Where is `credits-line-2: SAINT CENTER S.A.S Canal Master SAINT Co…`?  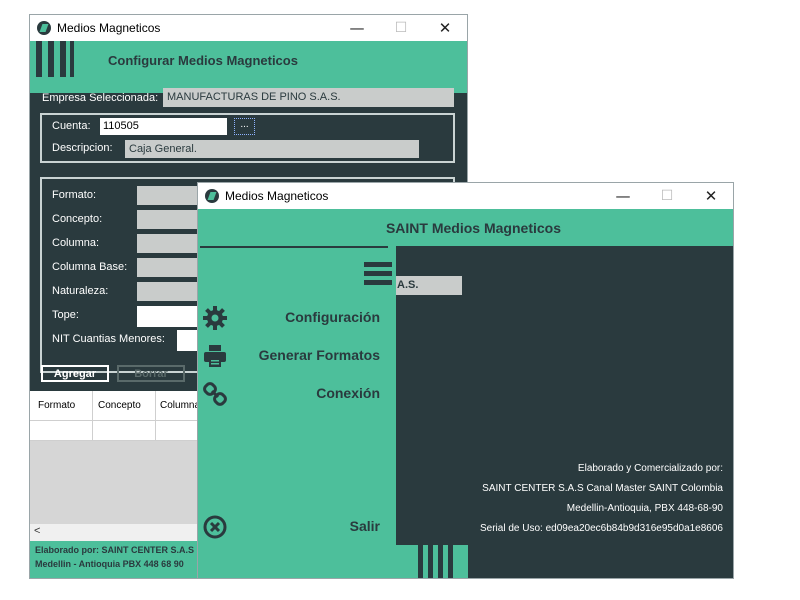 credits-line-2: SAINT CENTER S.A.S Canal Master SAINT Co… is located at coordinates (602, 488).